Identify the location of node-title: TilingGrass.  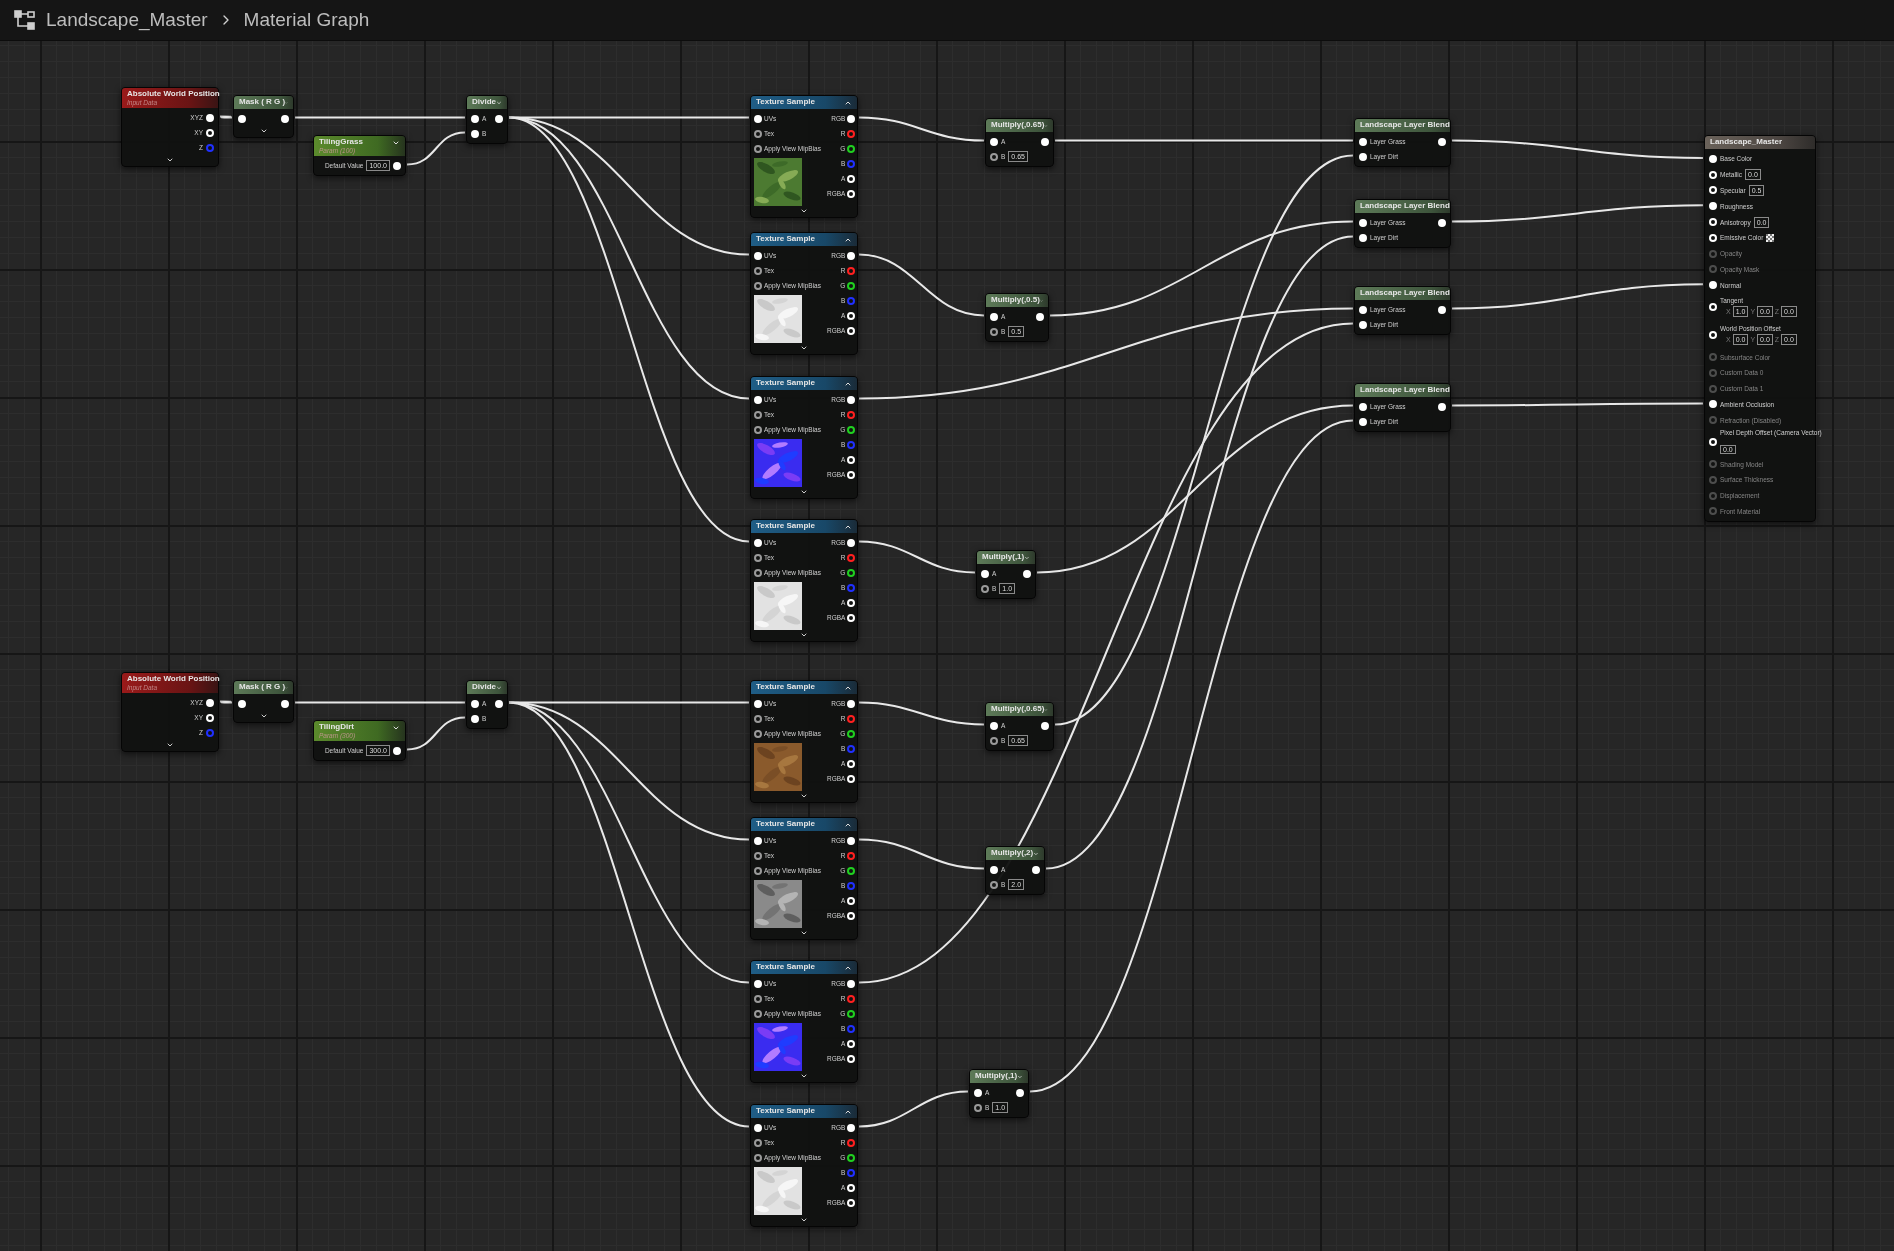
(341, 142).